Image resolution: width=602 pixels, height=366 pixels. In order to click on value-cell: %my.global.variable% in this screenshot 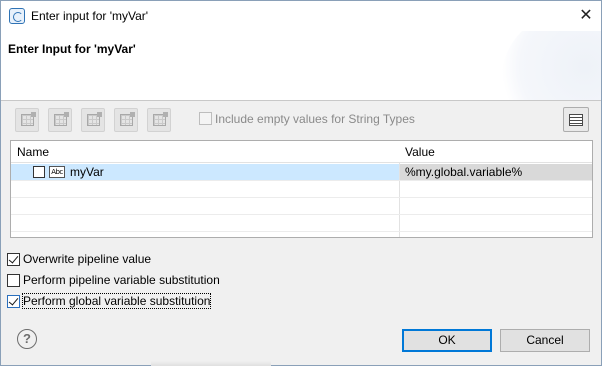, I will do `click(496, 172)`.